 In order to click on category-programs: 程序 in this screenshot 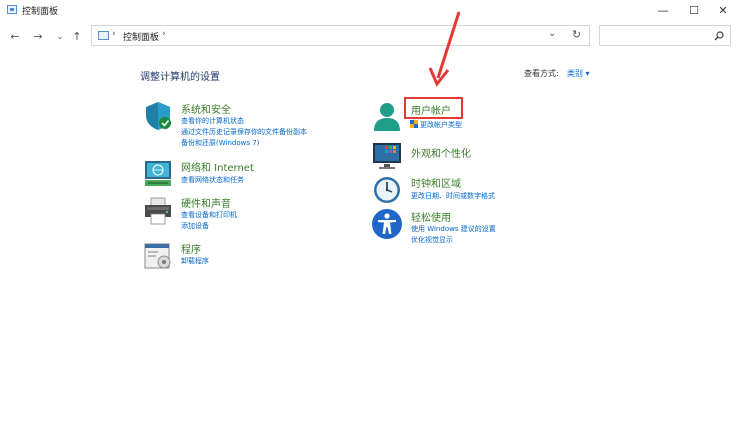, I will do `click(191, 248)`.